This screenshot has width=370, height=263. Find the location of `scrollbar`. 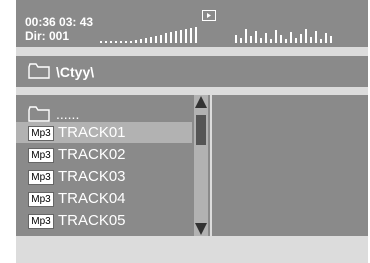

scrollbar is located at coordinates (201, 165).